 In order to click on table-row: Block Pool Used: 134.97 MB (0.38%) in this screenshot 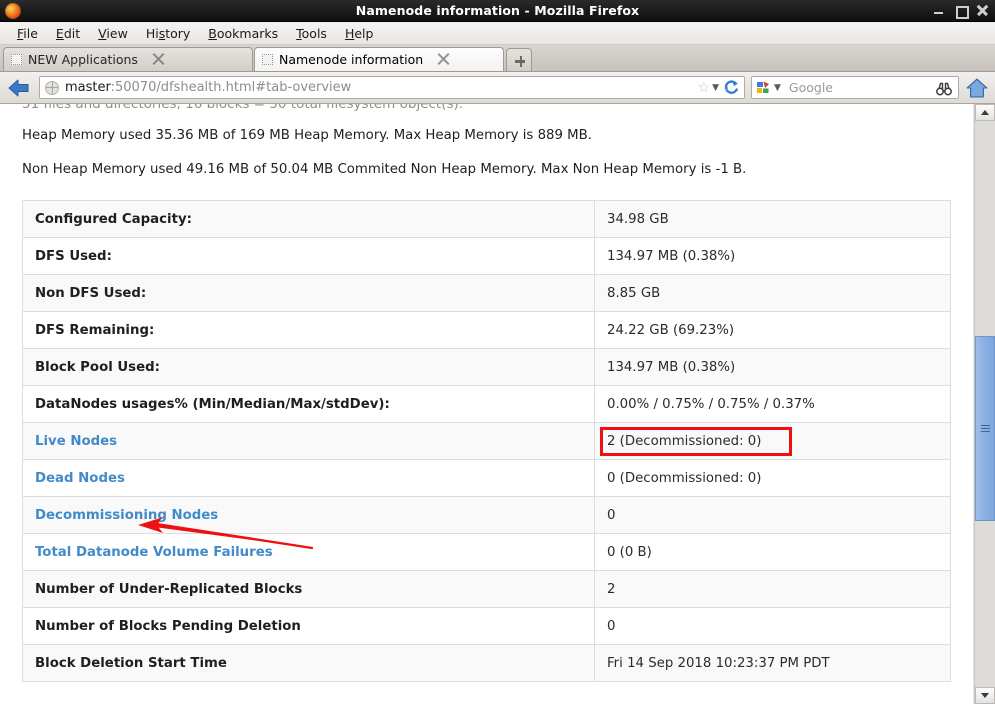, I will do `click(486, 367)`.